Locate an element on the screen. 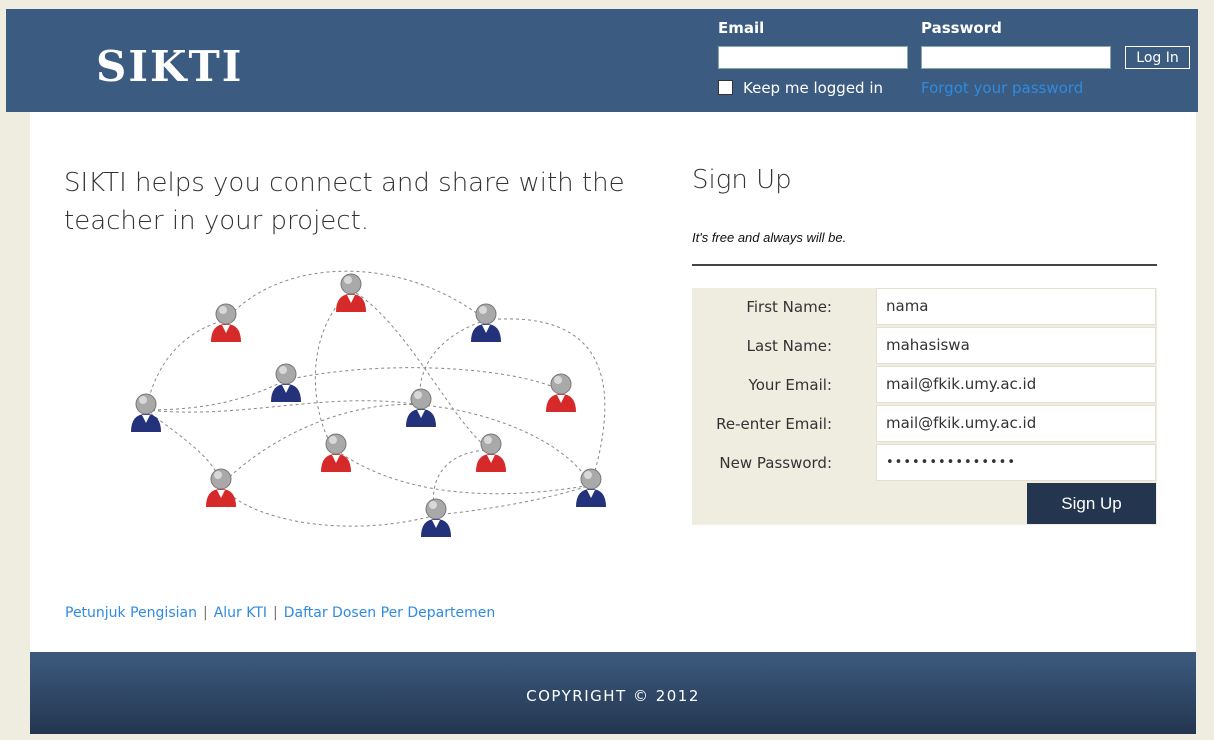 The width and height of the screenshot is (1214, 740). signup-button: Sign Up is located at coordinates (1091, 503).